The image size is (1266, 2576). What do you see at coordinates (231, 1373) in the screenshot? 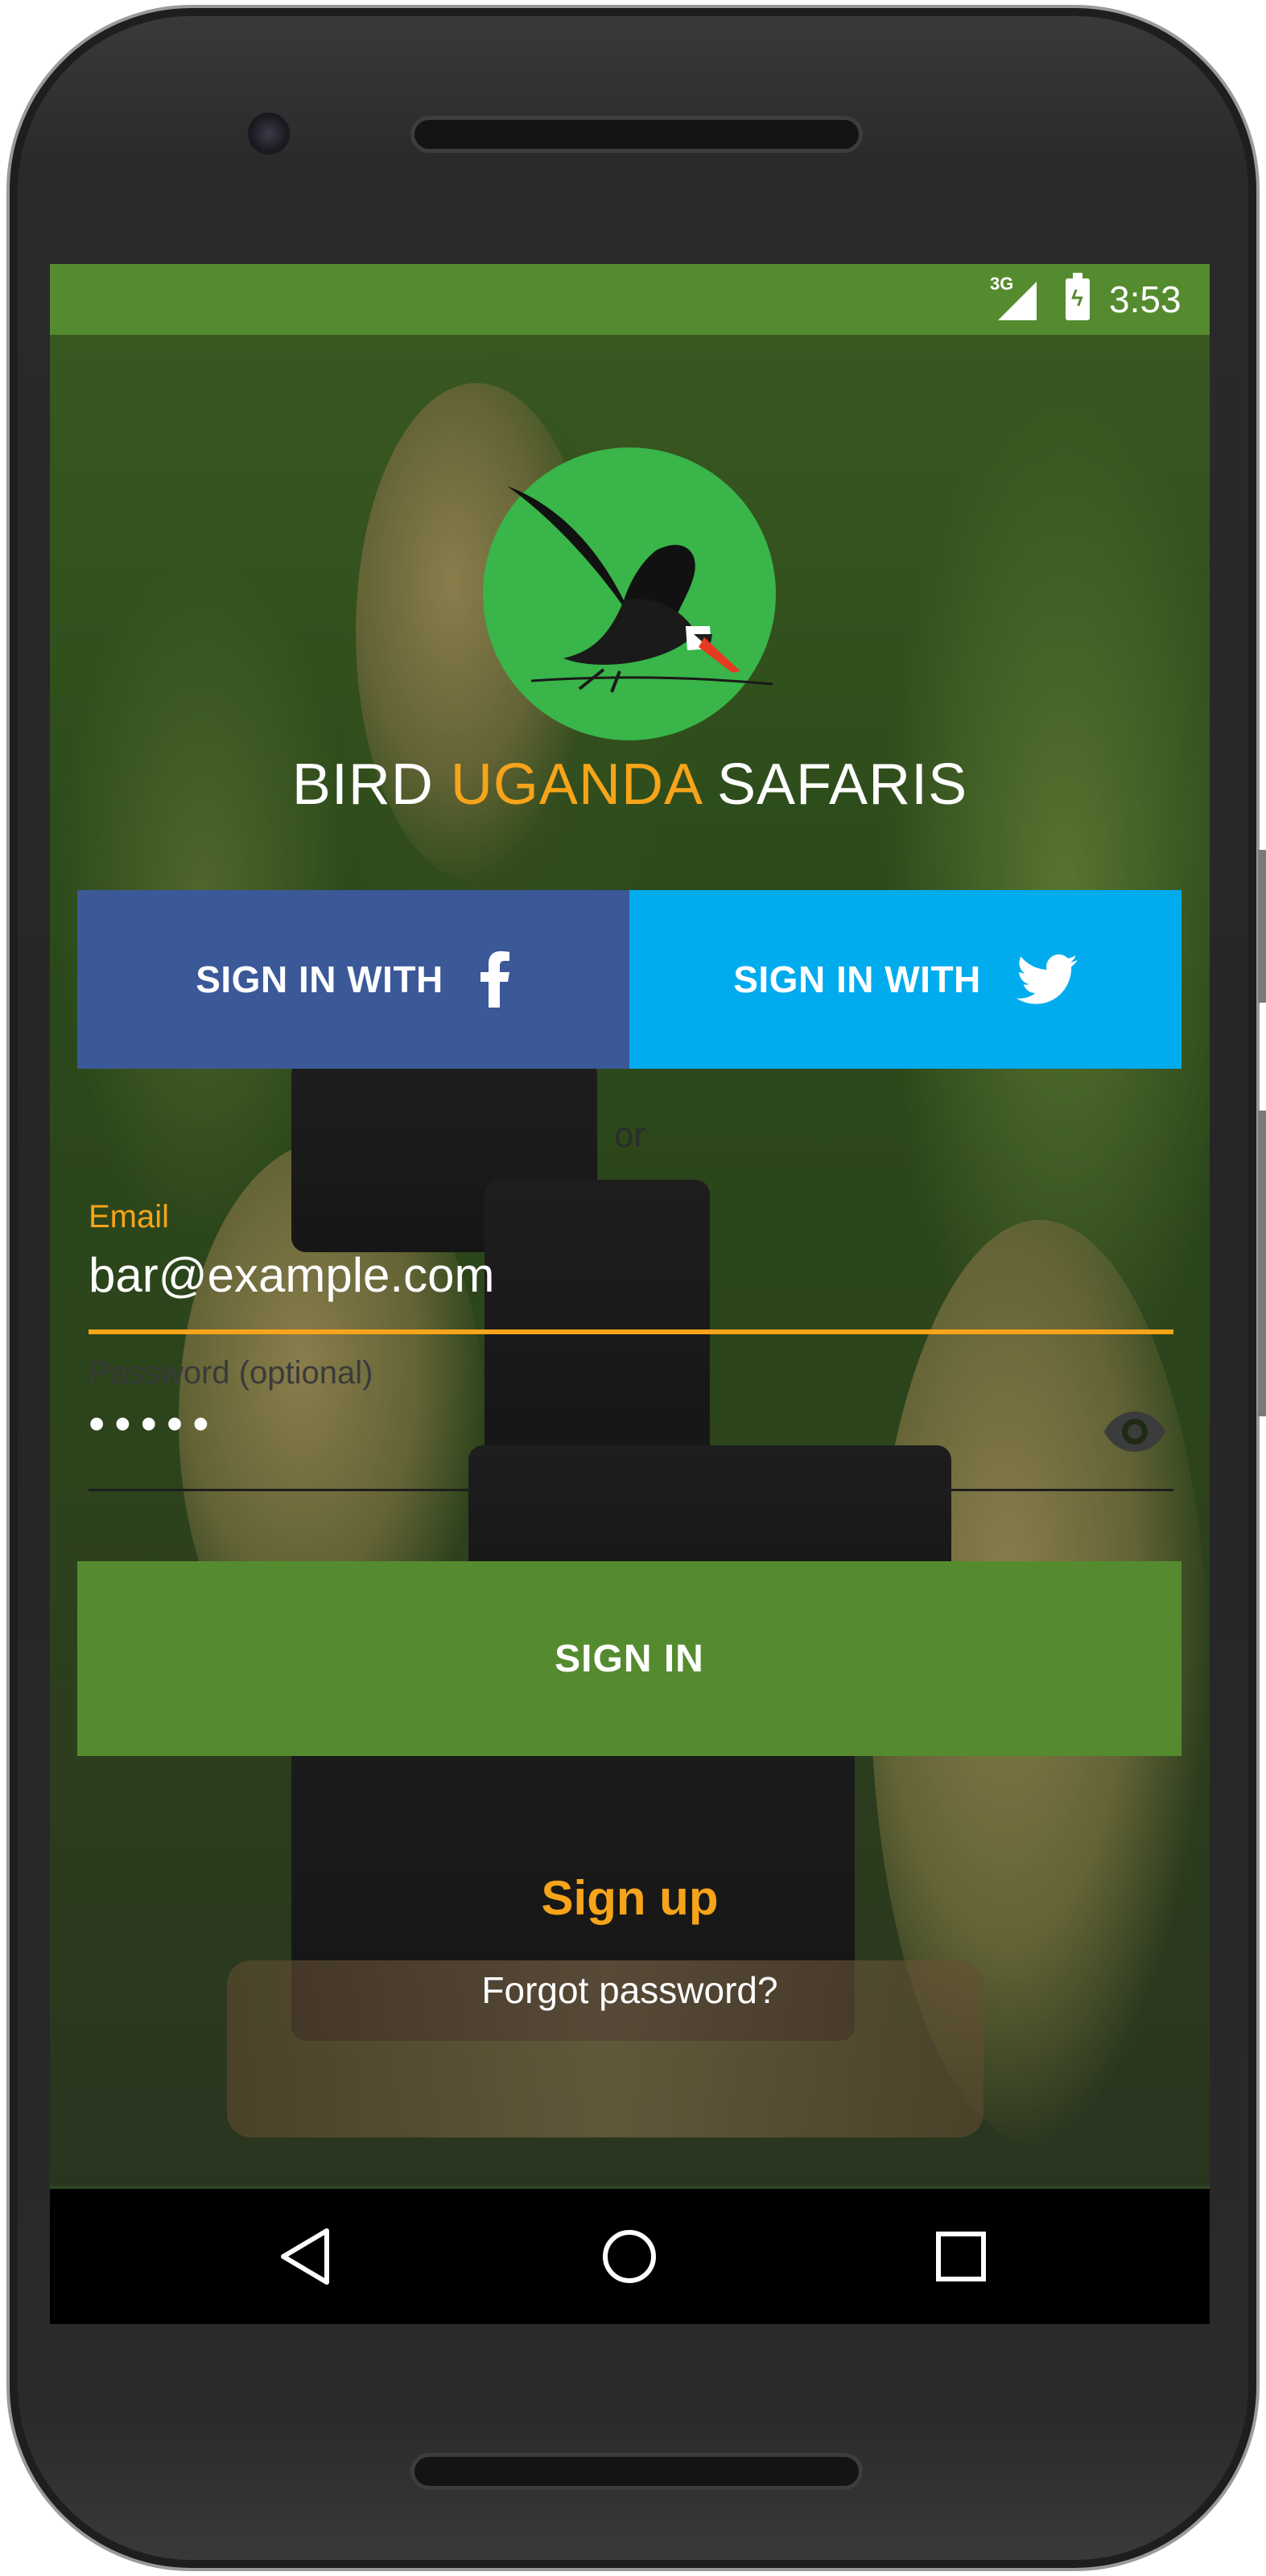
I see `password-label: Password (optional)` at bounding box center [231, 1373].